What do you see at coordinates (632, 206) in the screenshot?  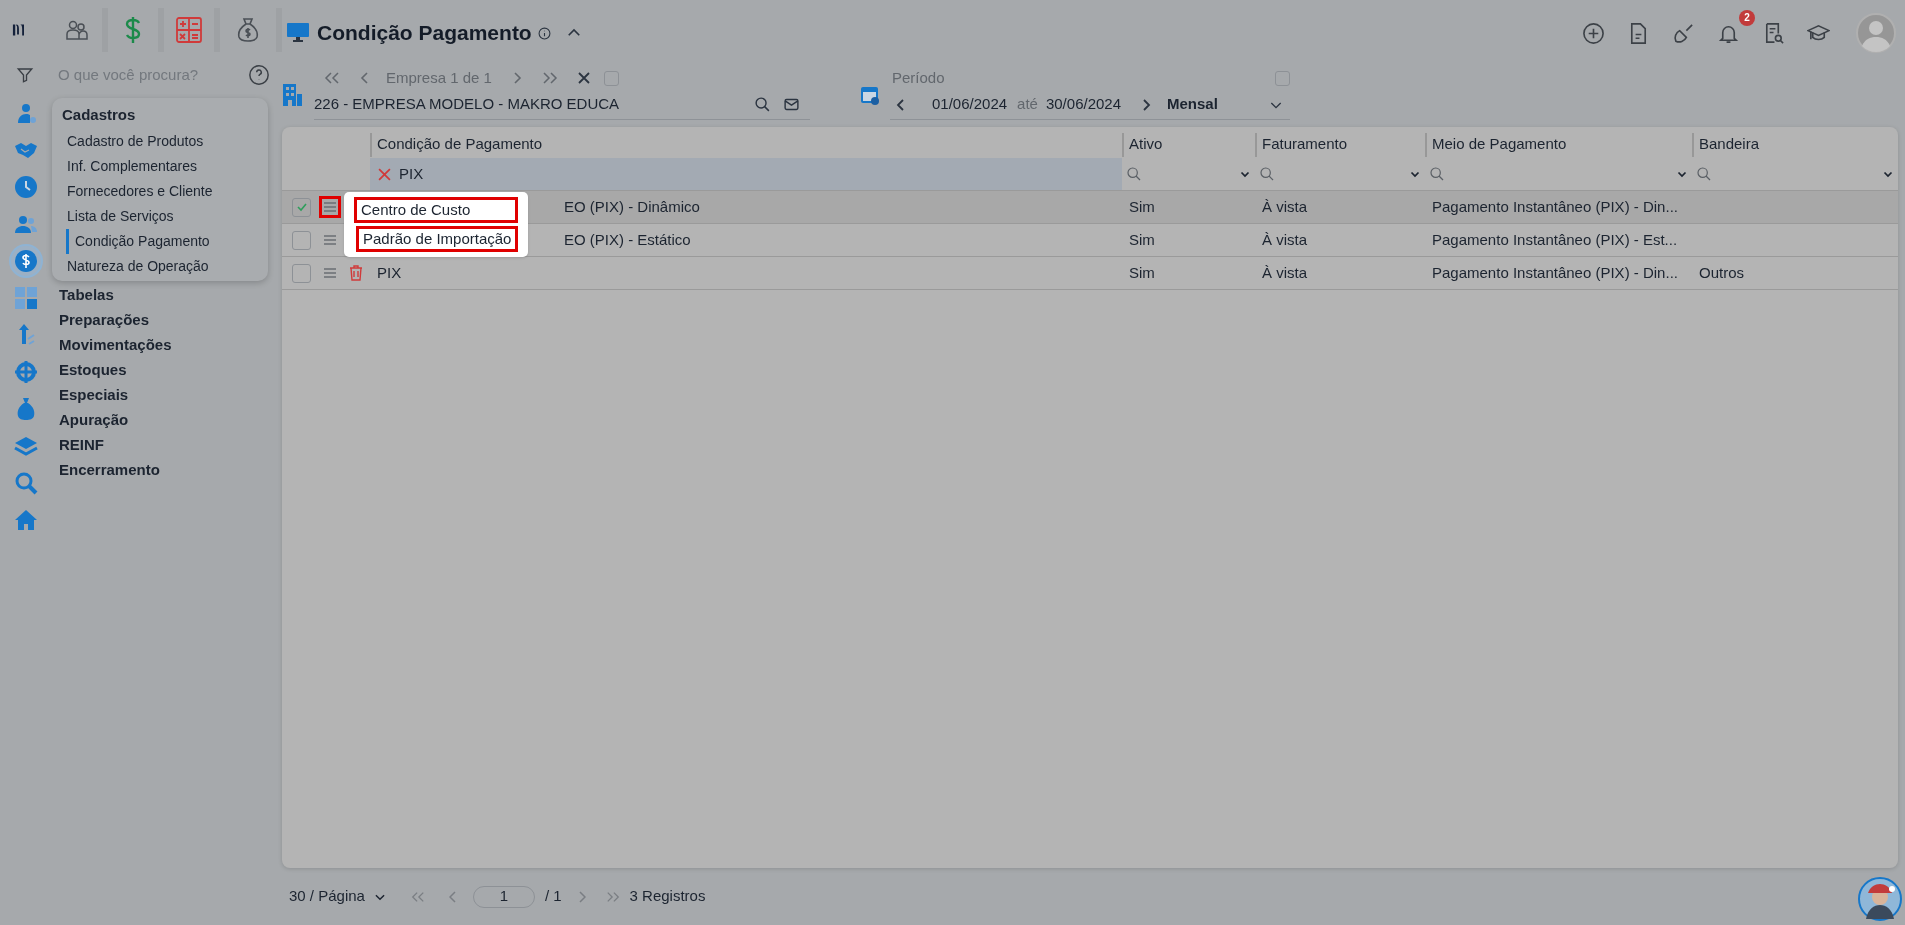 I see `table-cell: EO (PIX) - Dinâmico` at bounding box center [632, 206].